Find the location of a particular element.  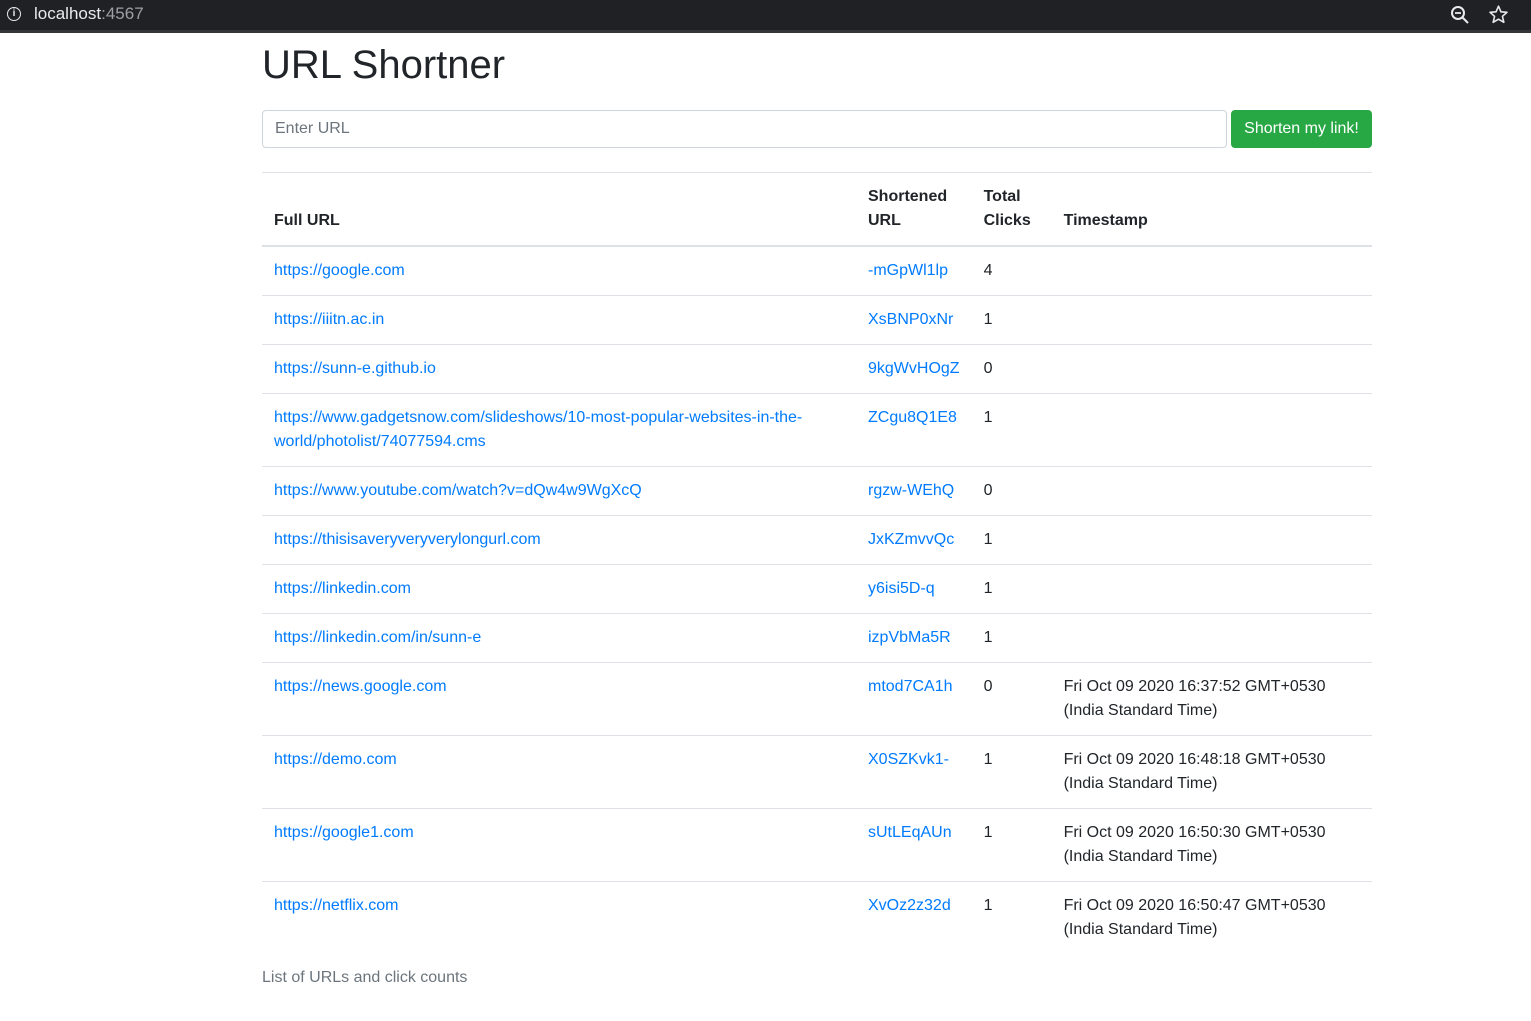

url-form: Shorten my link! is located at coordinates (817, 129).